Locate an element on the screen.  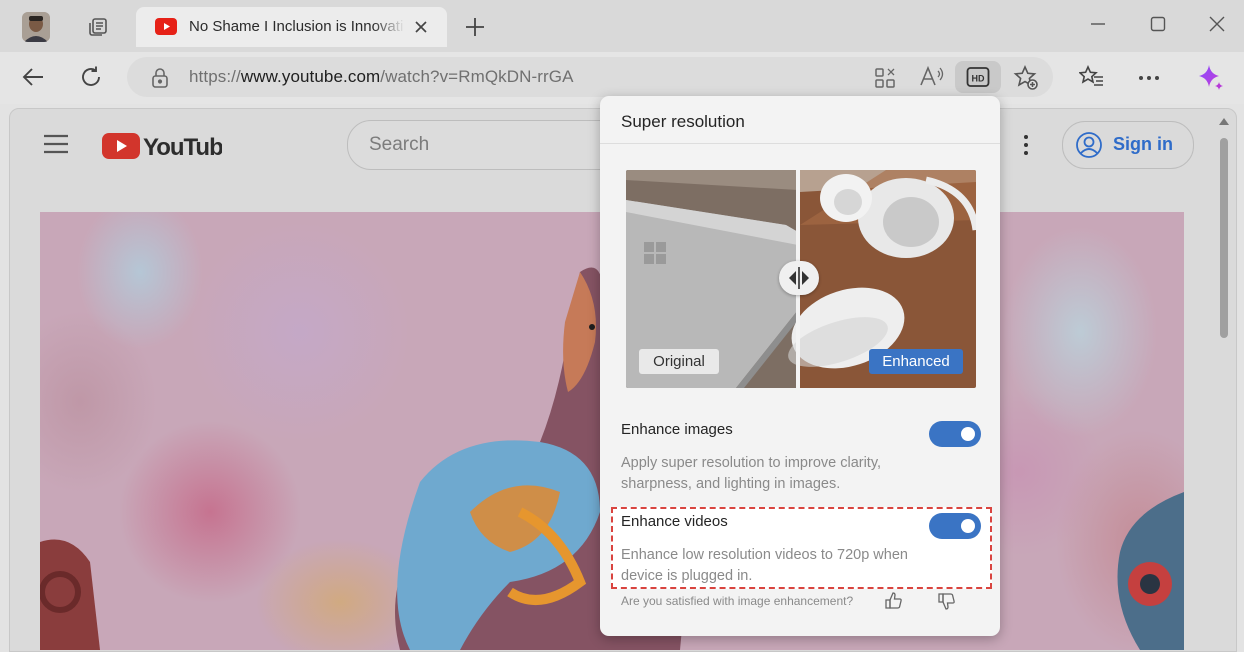
thumbs-up-icon is located at coordinates (894, 601).